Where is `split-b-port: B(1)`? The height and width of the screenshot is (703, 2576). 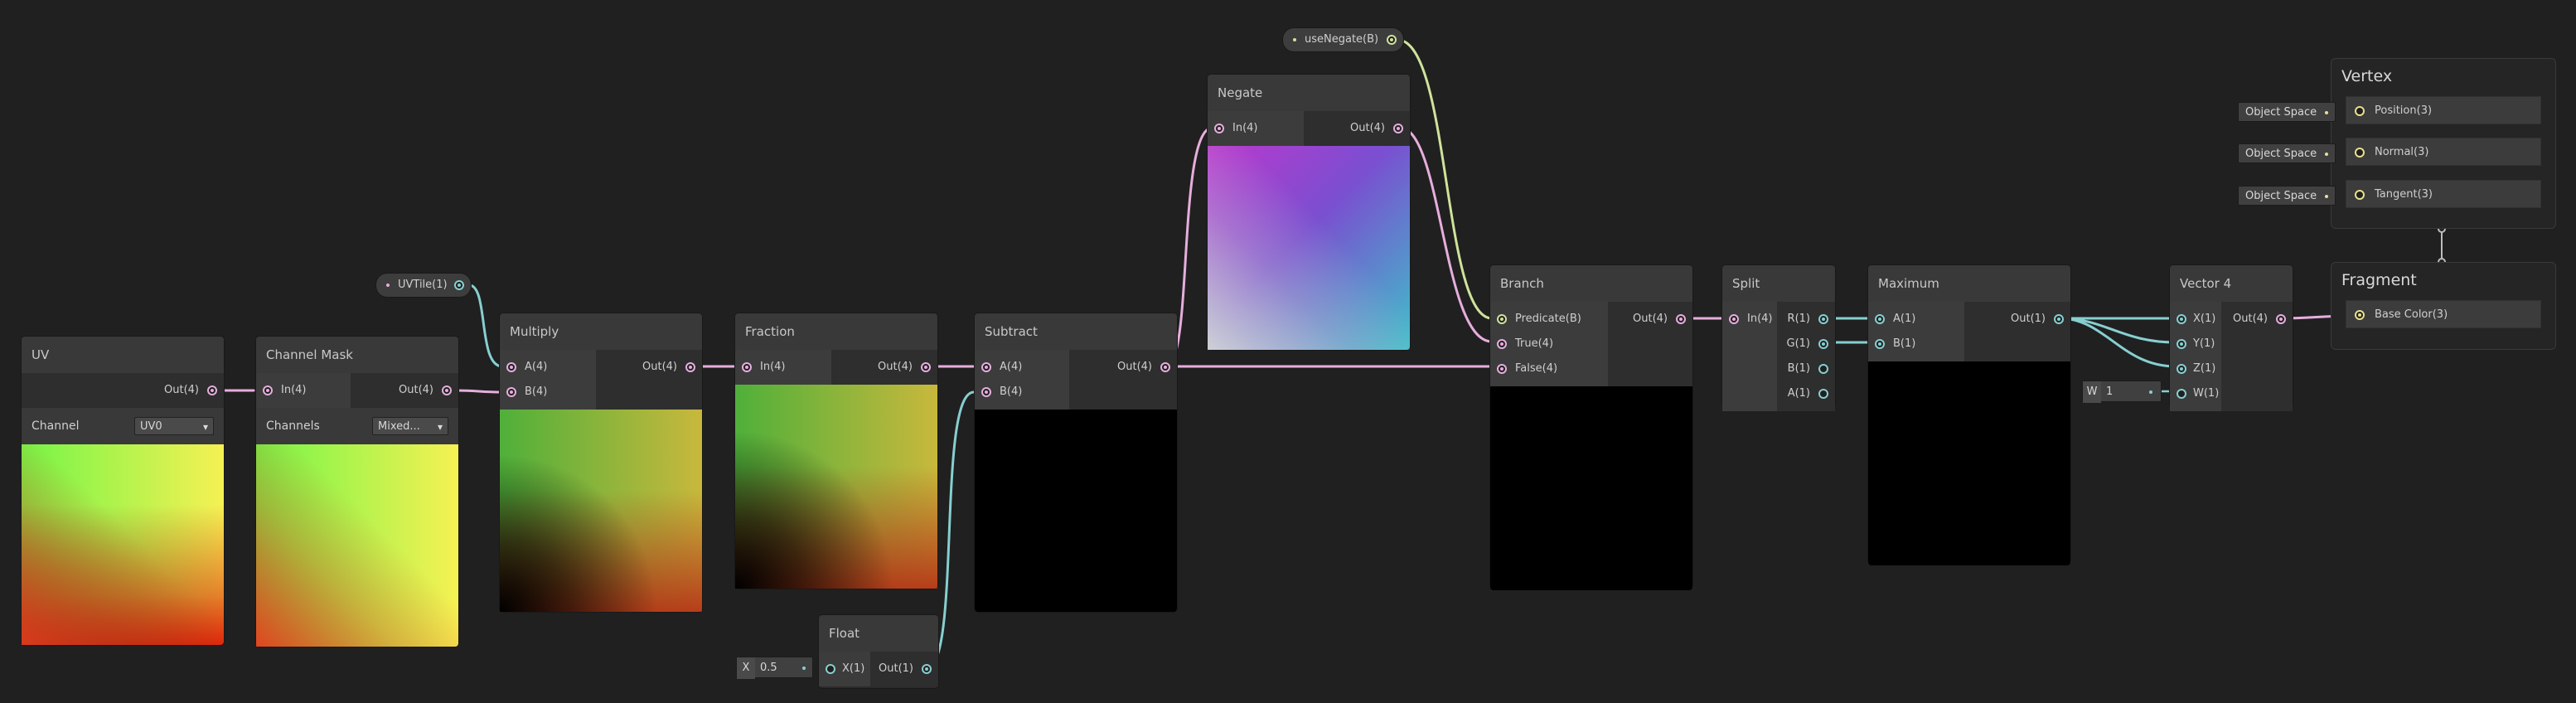 split-b-port: B(1) is located at coordinates (1806, 368).